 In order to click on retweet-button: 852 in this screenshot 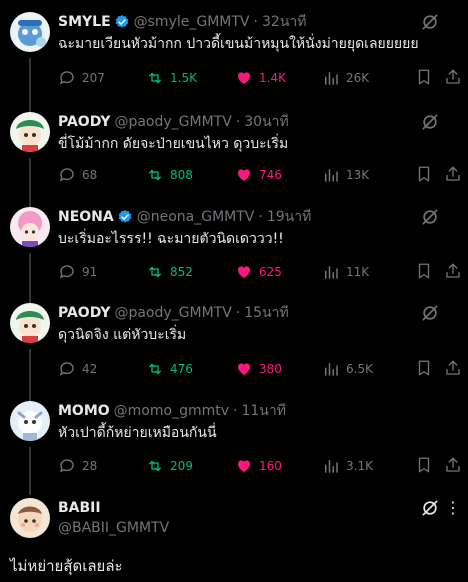, I will do `click(169, 272)`.